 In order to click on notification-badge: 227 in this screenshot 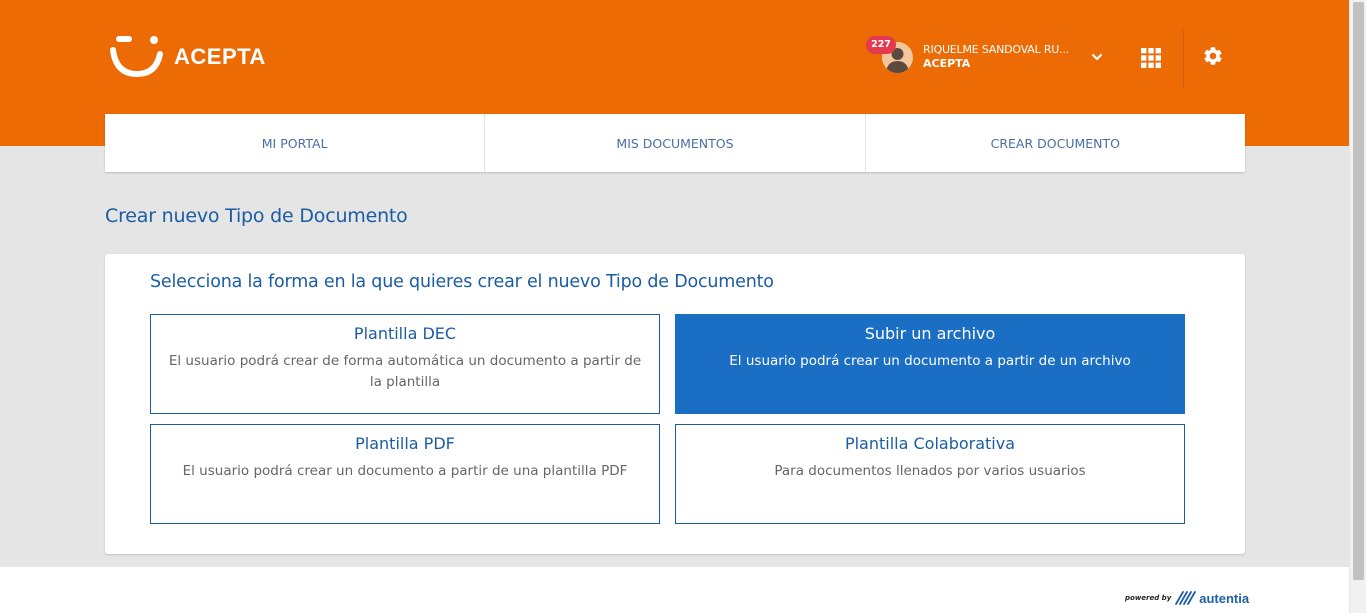, I will do `click(881, 45)`.